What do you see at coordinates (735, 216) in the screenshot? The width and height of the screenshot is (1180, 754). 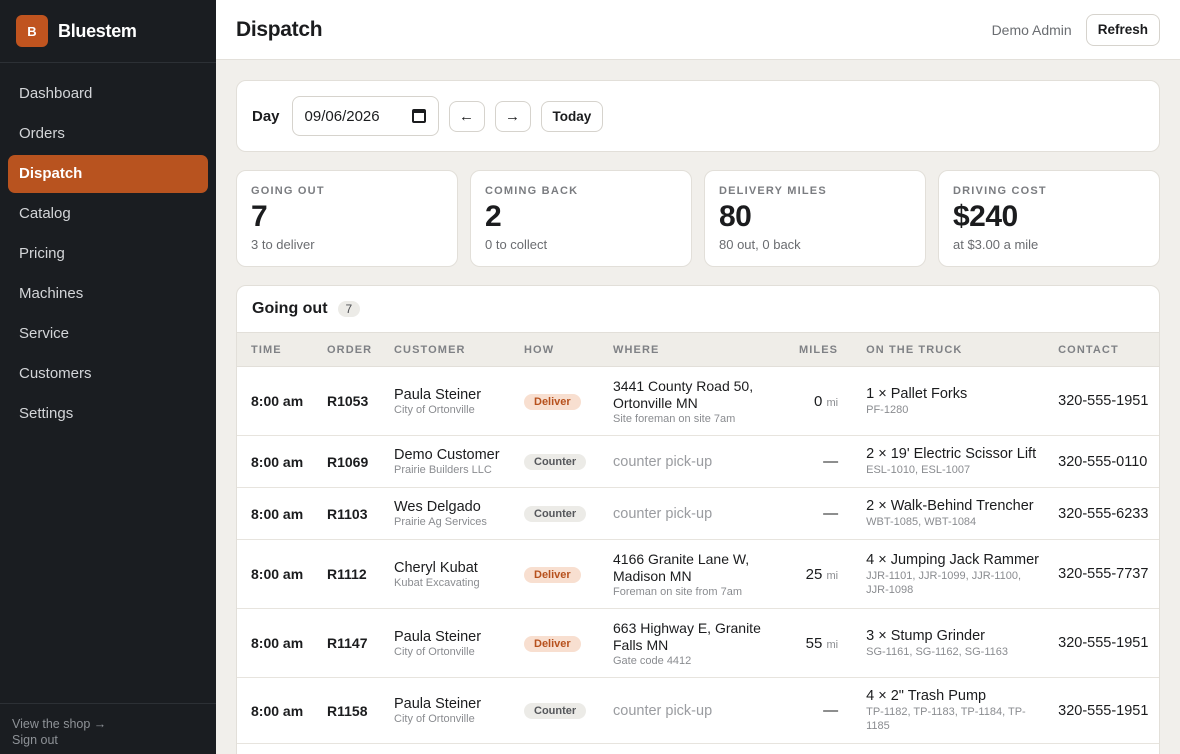 I see `stat-value: 80` at bounding box center [735, 216].